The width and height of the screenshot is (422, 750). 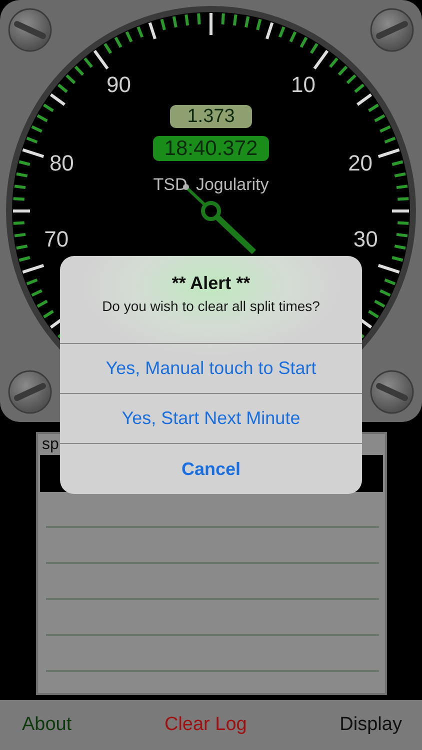 I want to click on alert-action-button: Yes, Manual touch to Start, so click(x=211, y=369).